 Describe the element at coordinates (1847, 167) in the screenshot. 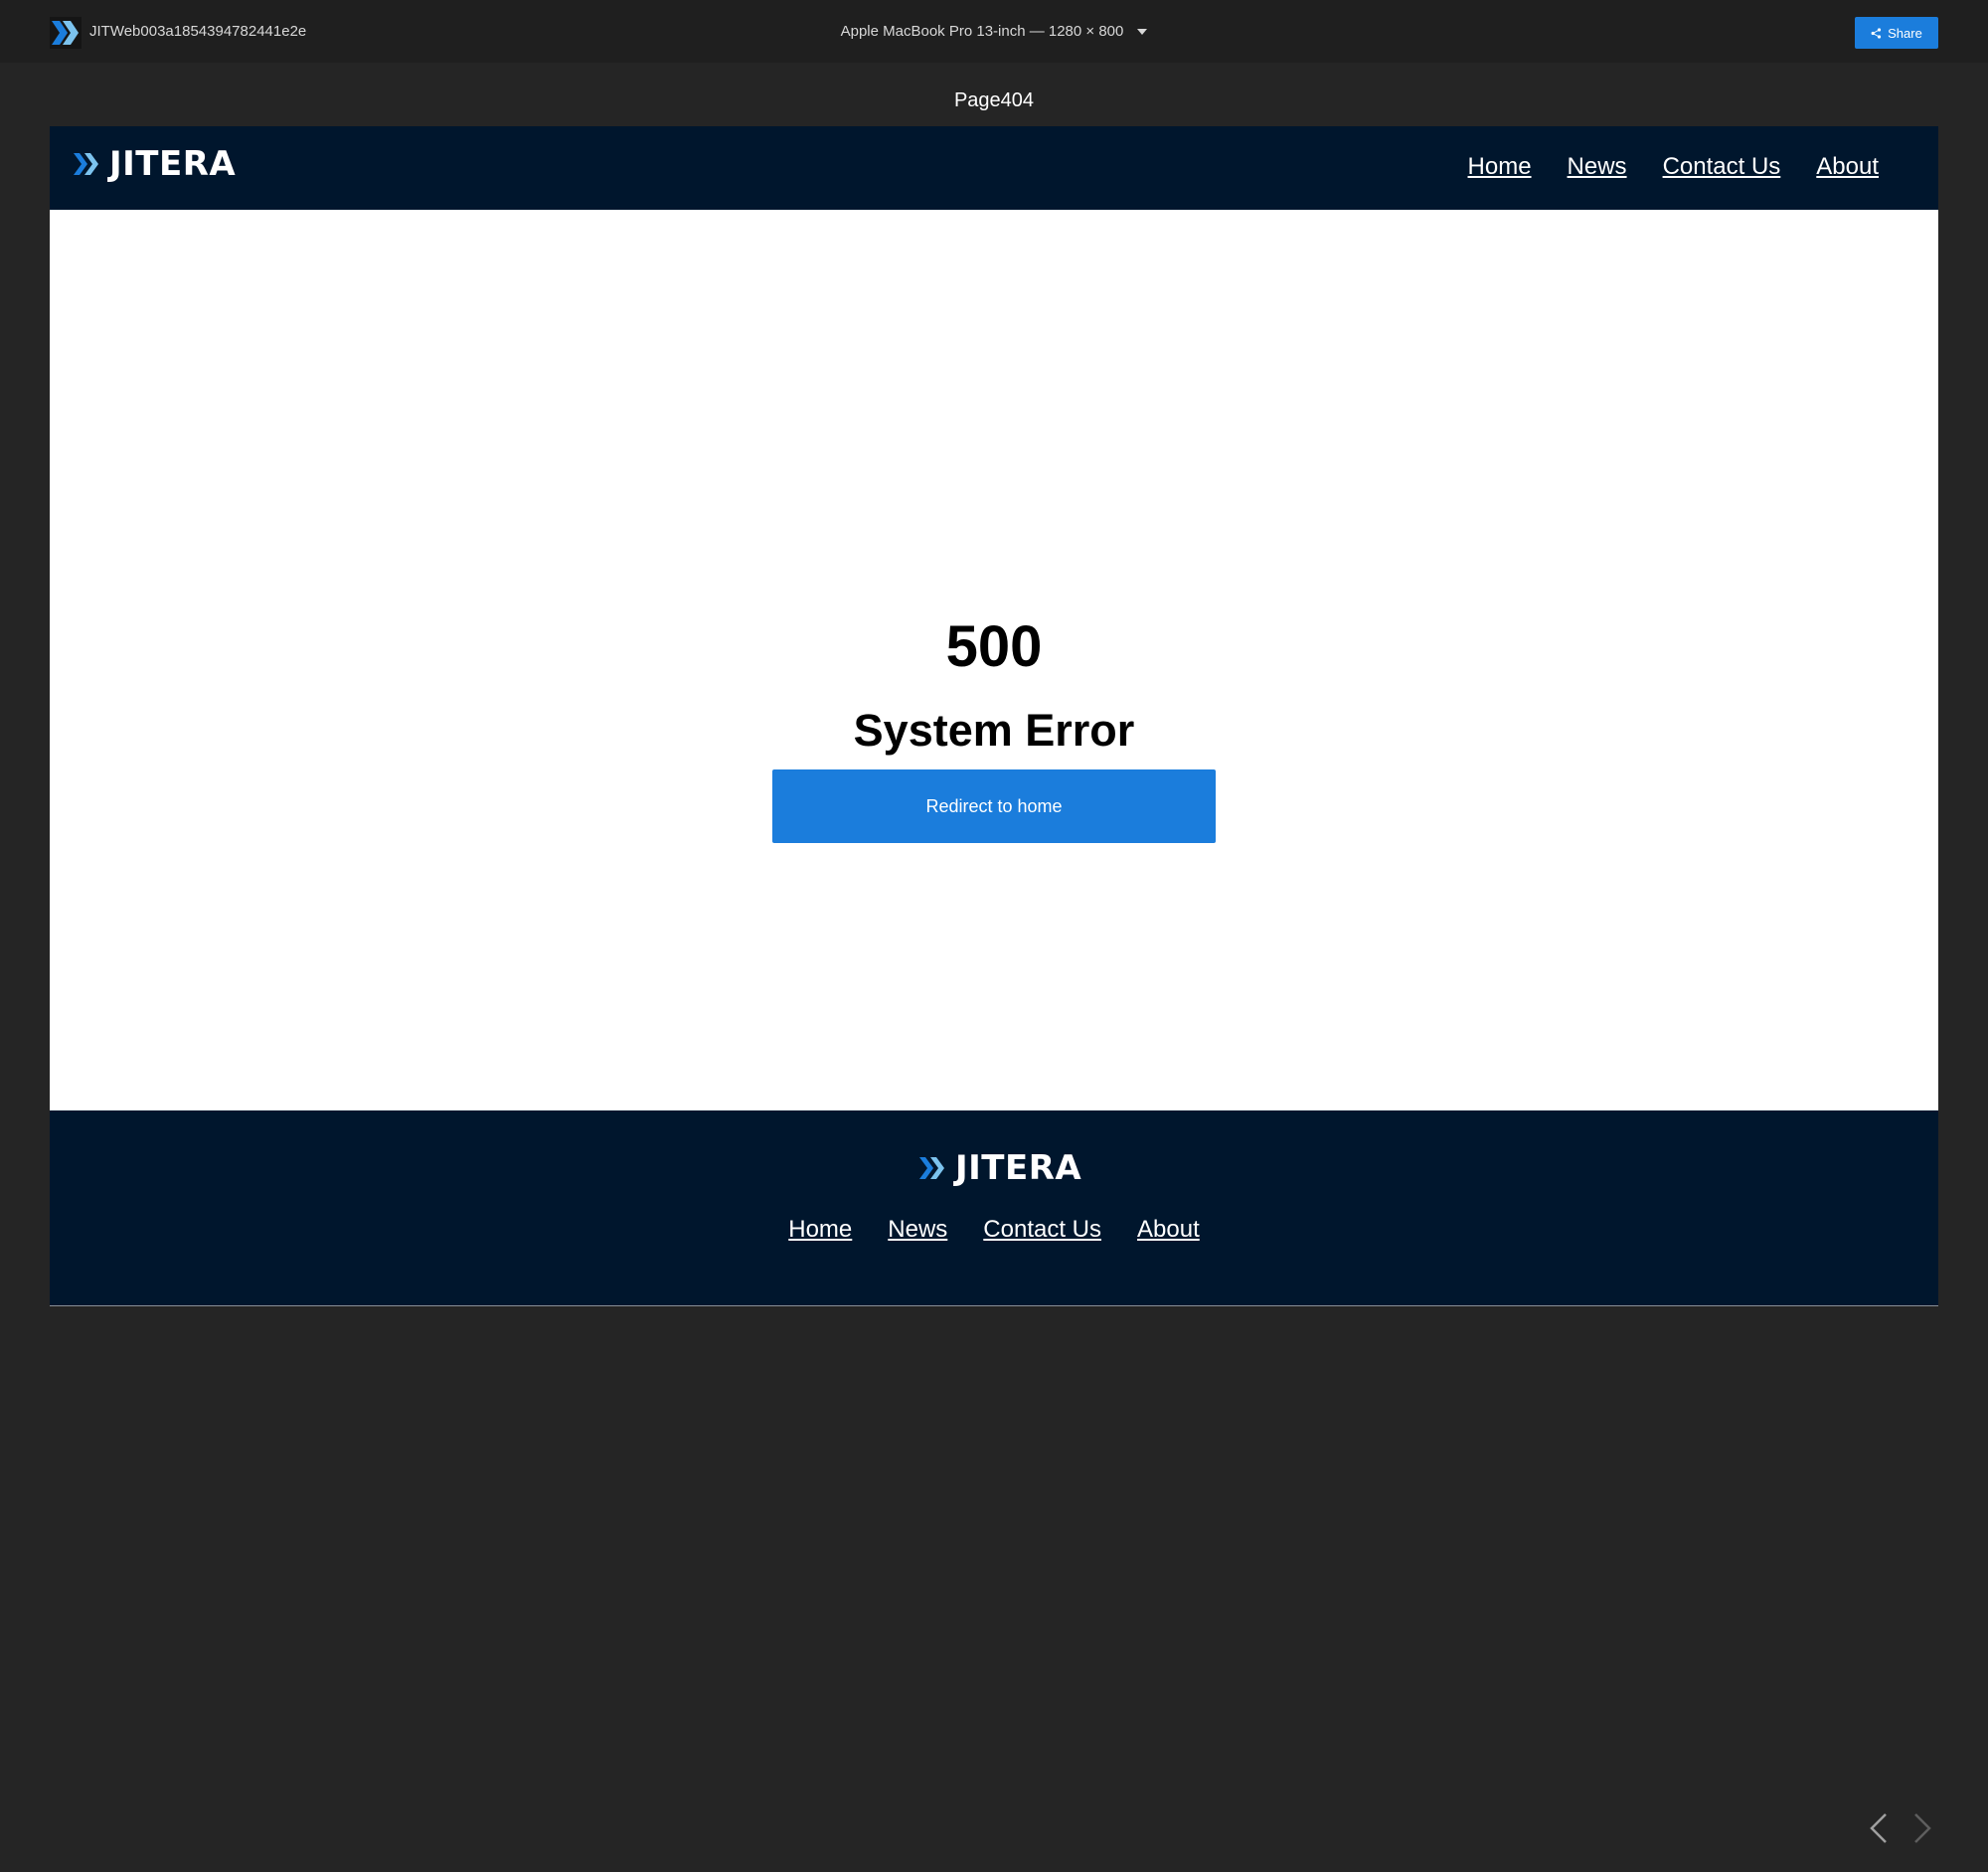

I see `nav-link-about: About` at that location.